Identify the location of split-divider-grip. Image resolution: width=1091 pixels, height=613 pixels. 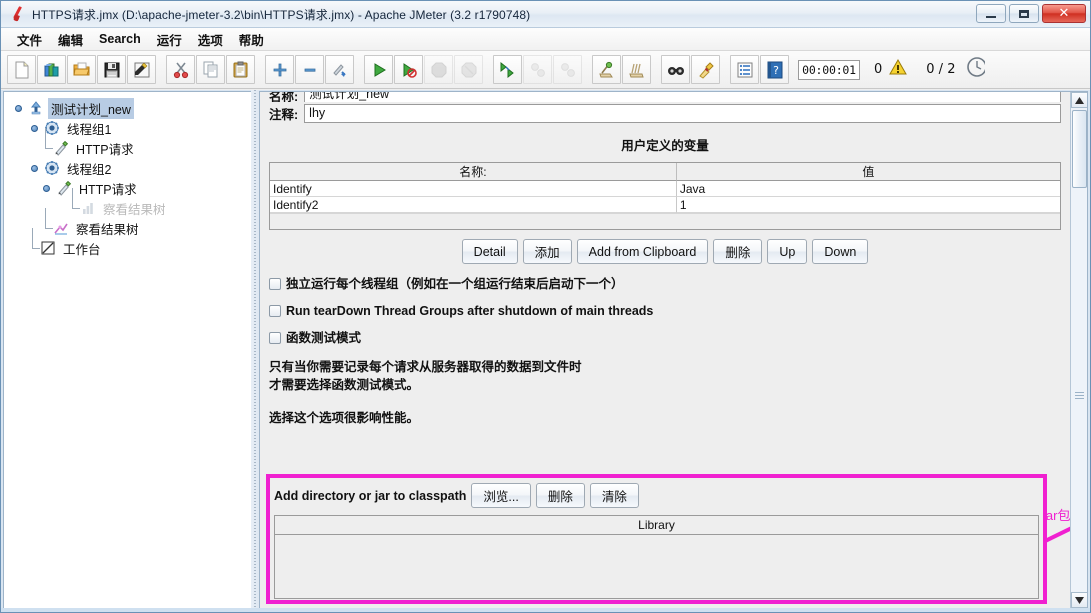
(255, 351).